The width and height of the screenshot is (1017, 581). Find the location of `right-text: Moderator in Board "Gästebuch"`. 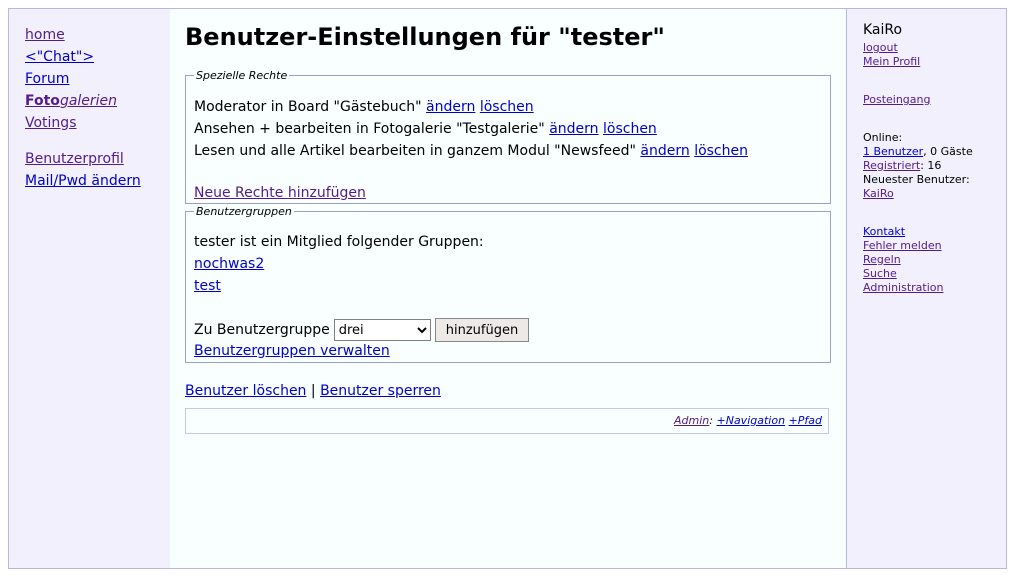

right-text: Moderator in Board "Gästebuch" is located at coordinates (308, 107).